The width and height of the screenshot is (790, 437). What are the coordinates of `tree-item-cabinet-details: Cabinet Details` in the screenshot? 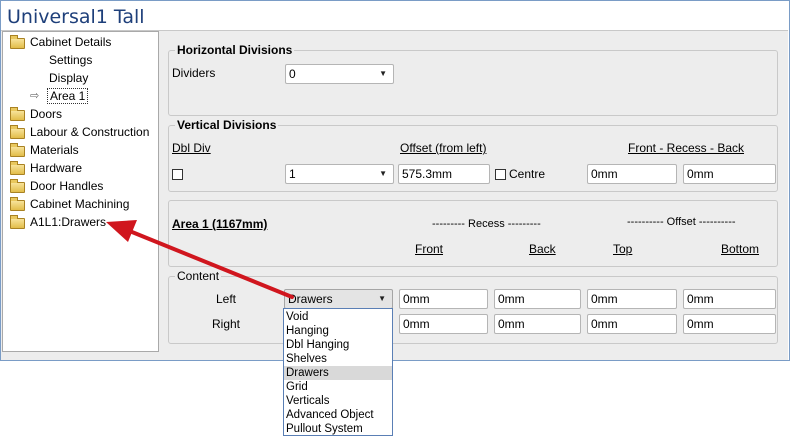 It's located at (70, 42).